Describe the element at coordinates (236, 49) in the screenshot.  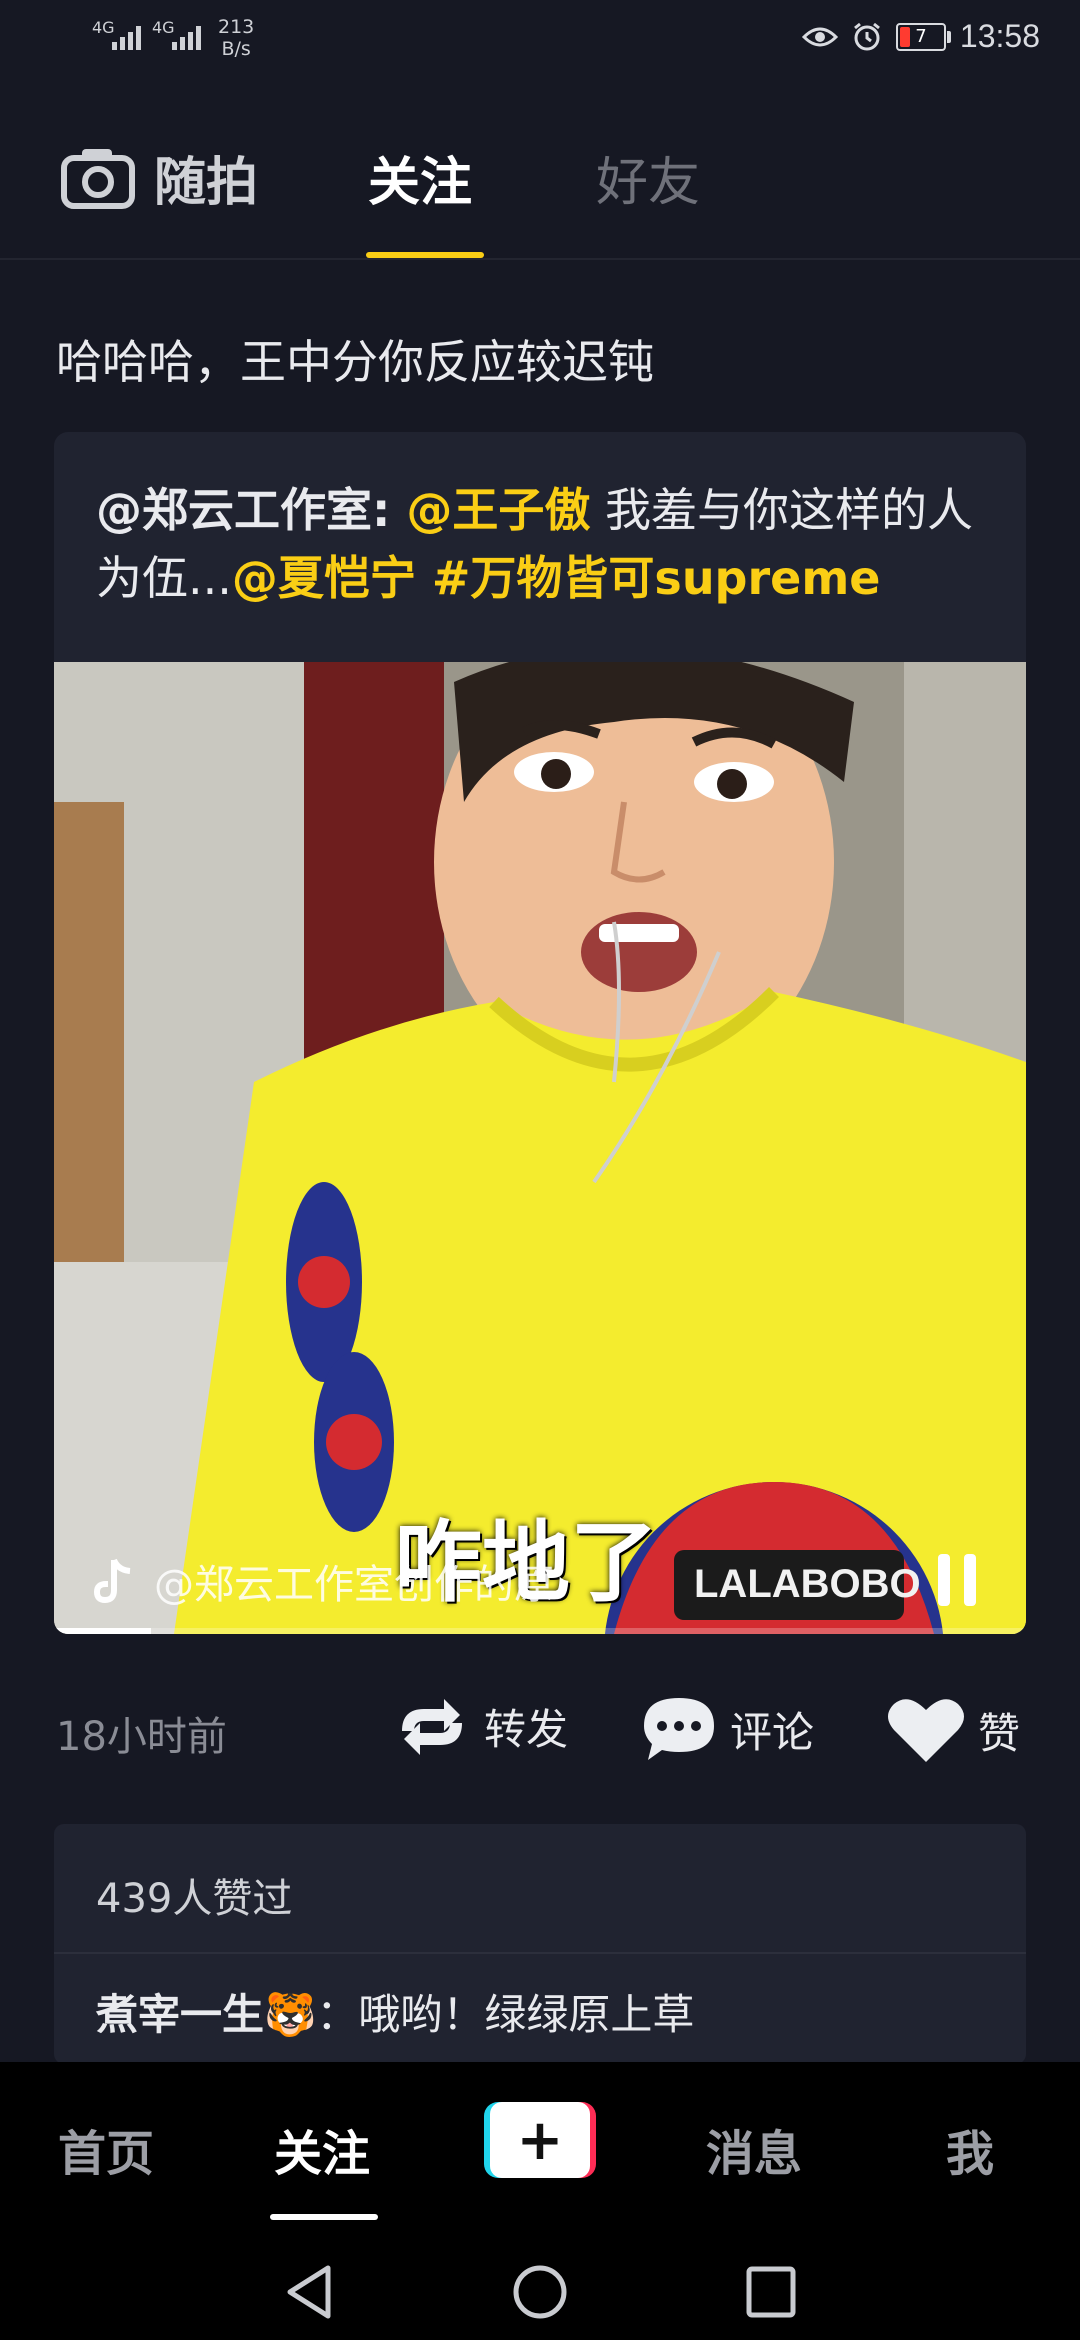
I see `speed-unit: B/s` at that location.